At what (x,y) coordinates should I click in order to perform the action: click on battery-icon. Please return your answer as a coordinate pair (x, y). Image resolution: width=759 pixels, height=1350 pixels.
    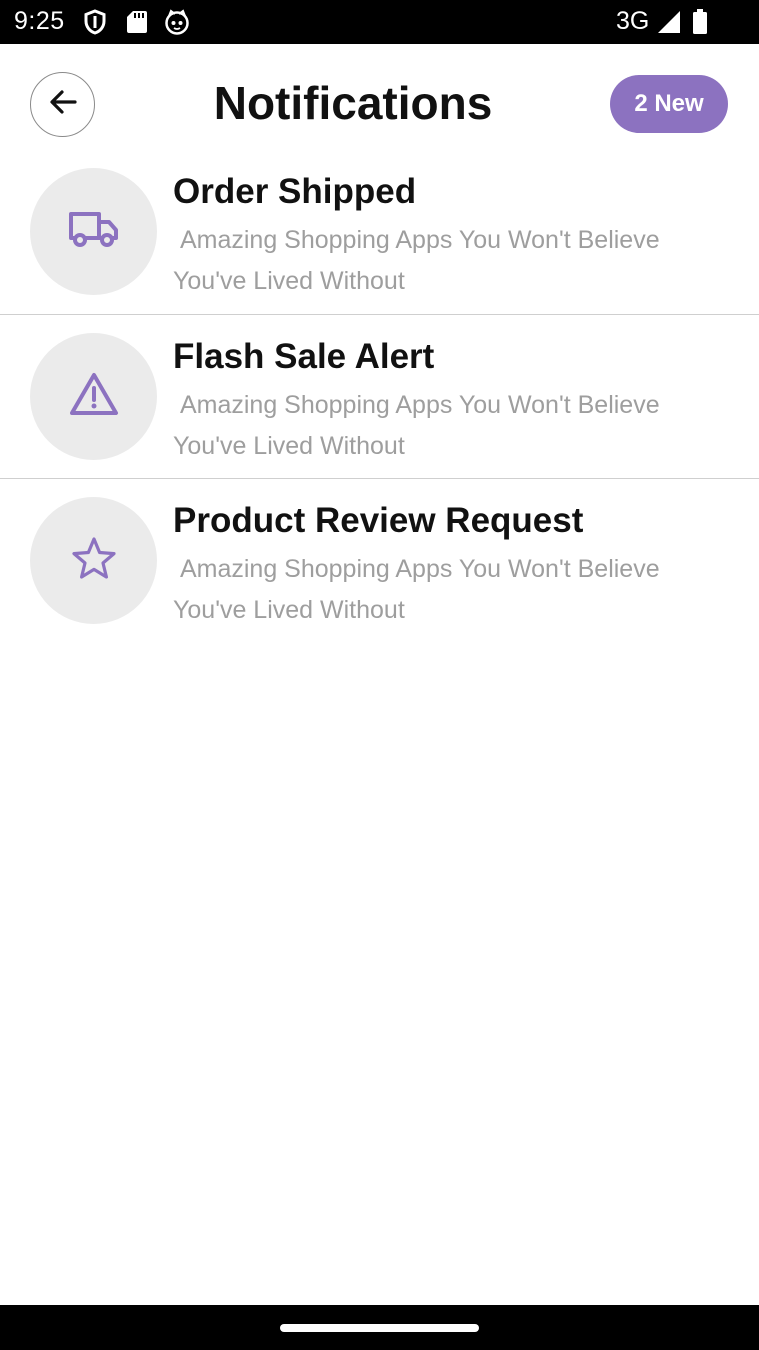
    Looking at the image, I should click on (700, 24).